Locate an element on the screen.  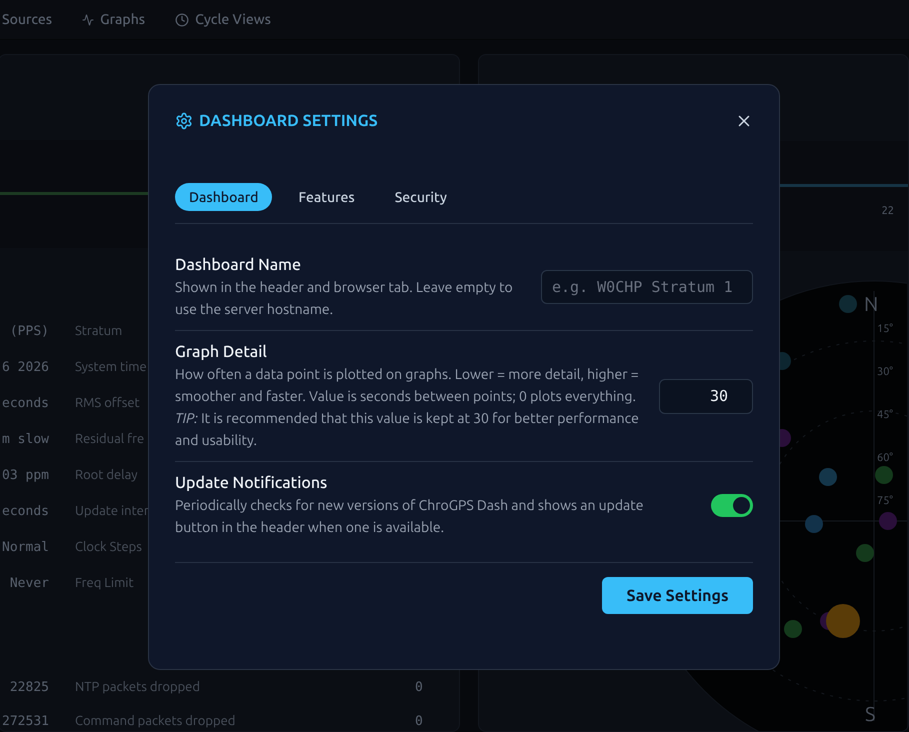
stat-label: Residual fre is located at coordinates (109, 439).